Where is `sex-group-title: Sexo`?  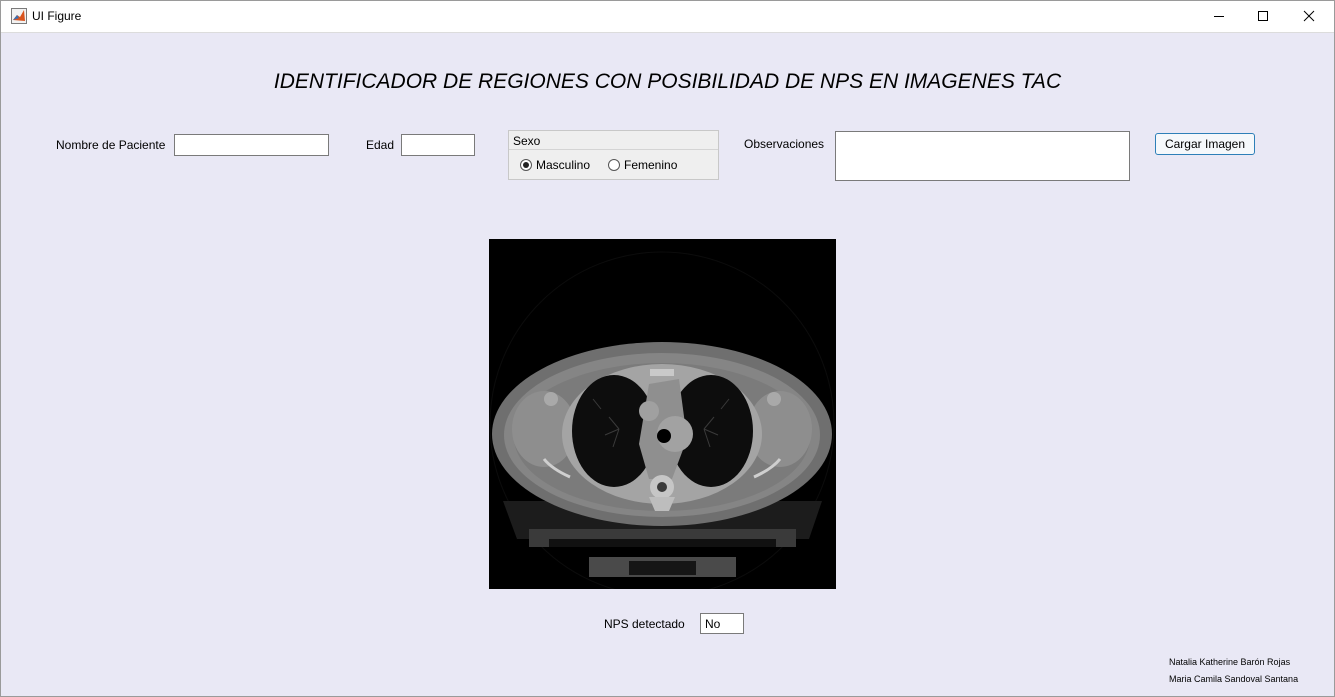
sex-group-title: Sexo is located at coordinates (527, 141).